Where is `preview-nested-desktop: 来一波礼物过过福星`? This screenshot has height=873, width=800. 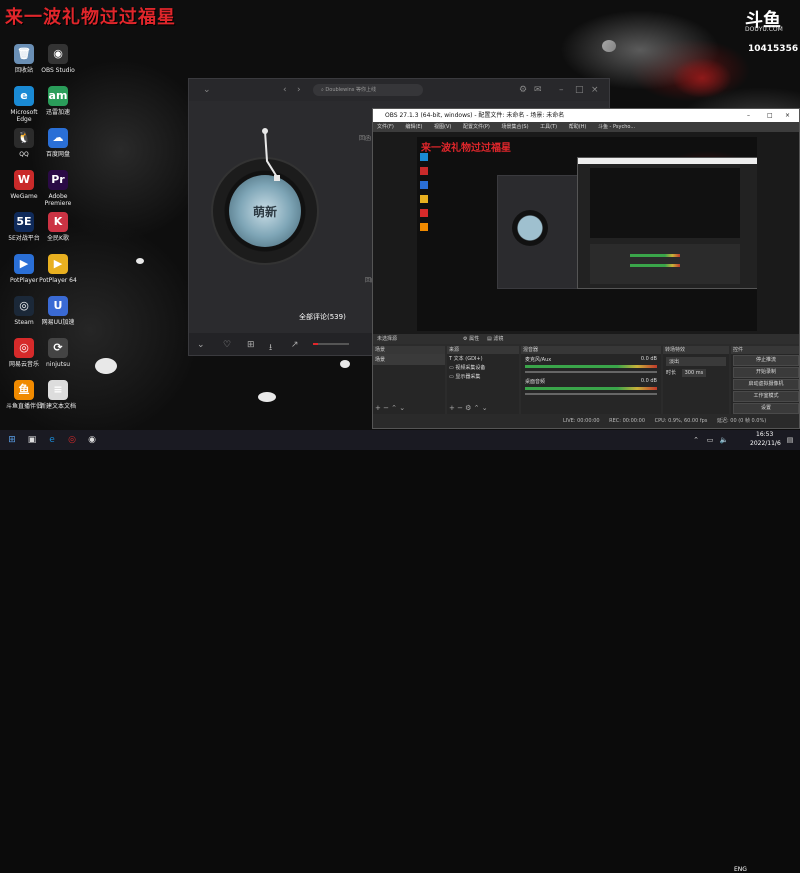 preview-nested-desktop: 来一波礼物过过福星 is located at coordinates (587, 234).